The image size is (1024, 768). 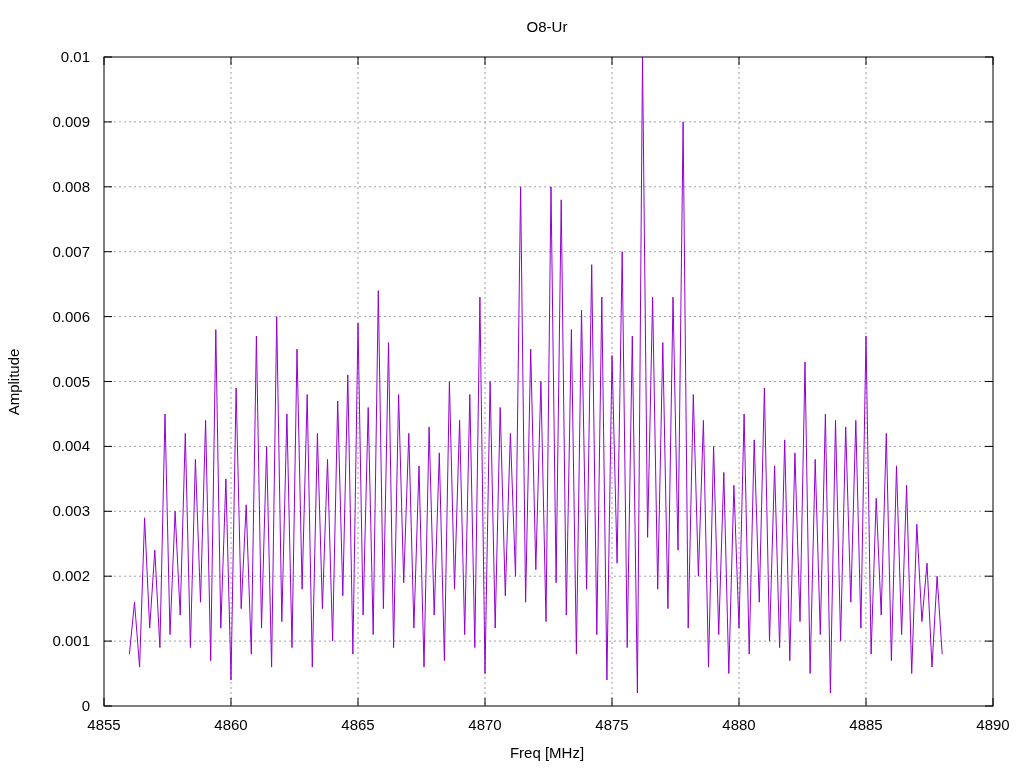 What do you see at coordinates (993, 724) in the screenshot?
I see `x-tick-label: 4890` at bounding box center [993, 724].